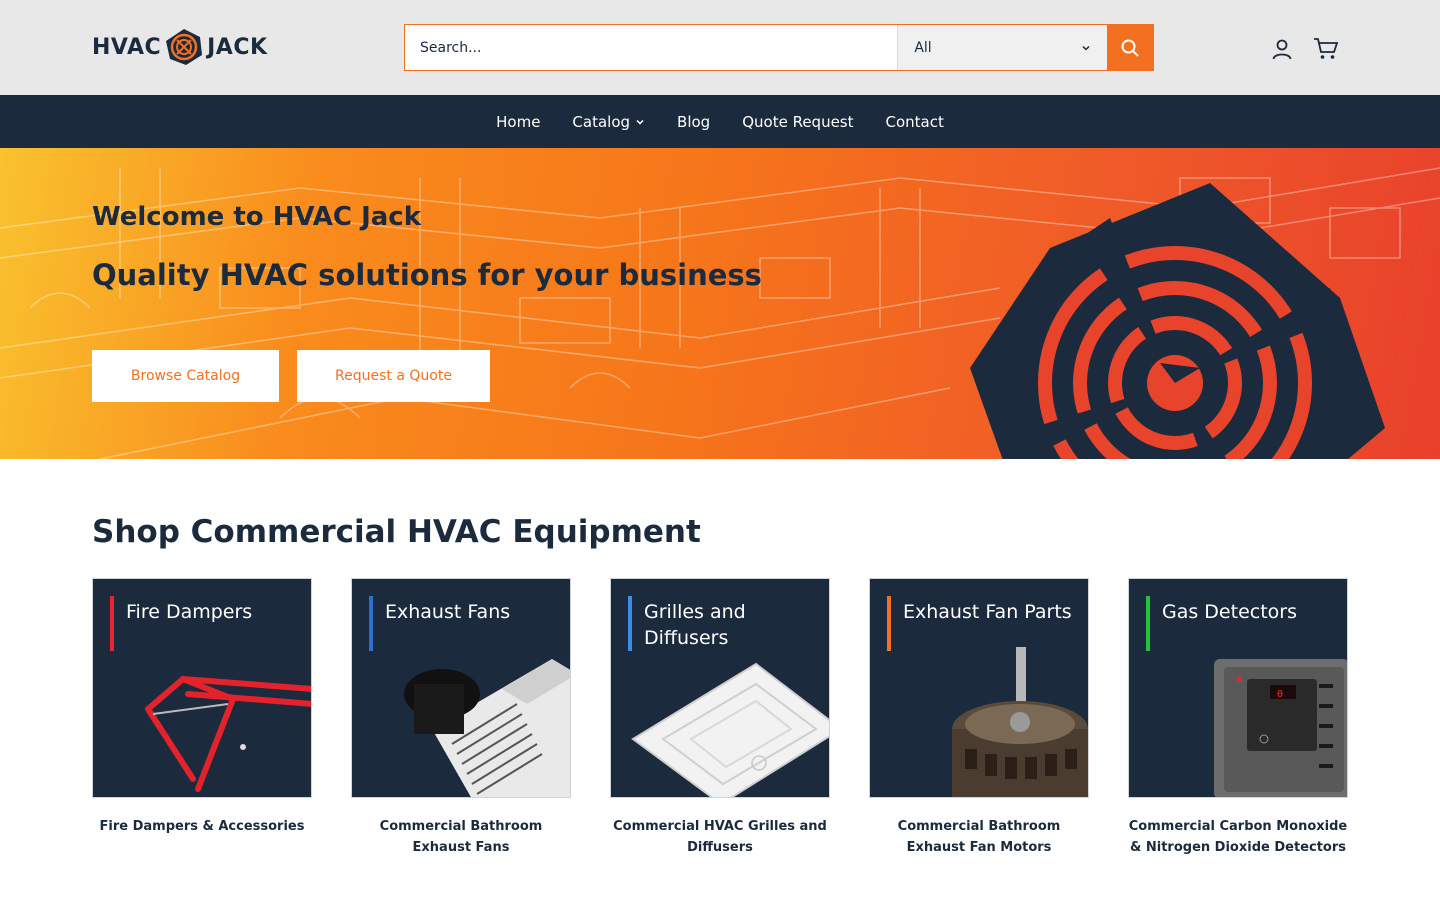 This screenshot has height=900, width=1440. I want to click on logo-text-hvac: HVAC, so click(127, 47).